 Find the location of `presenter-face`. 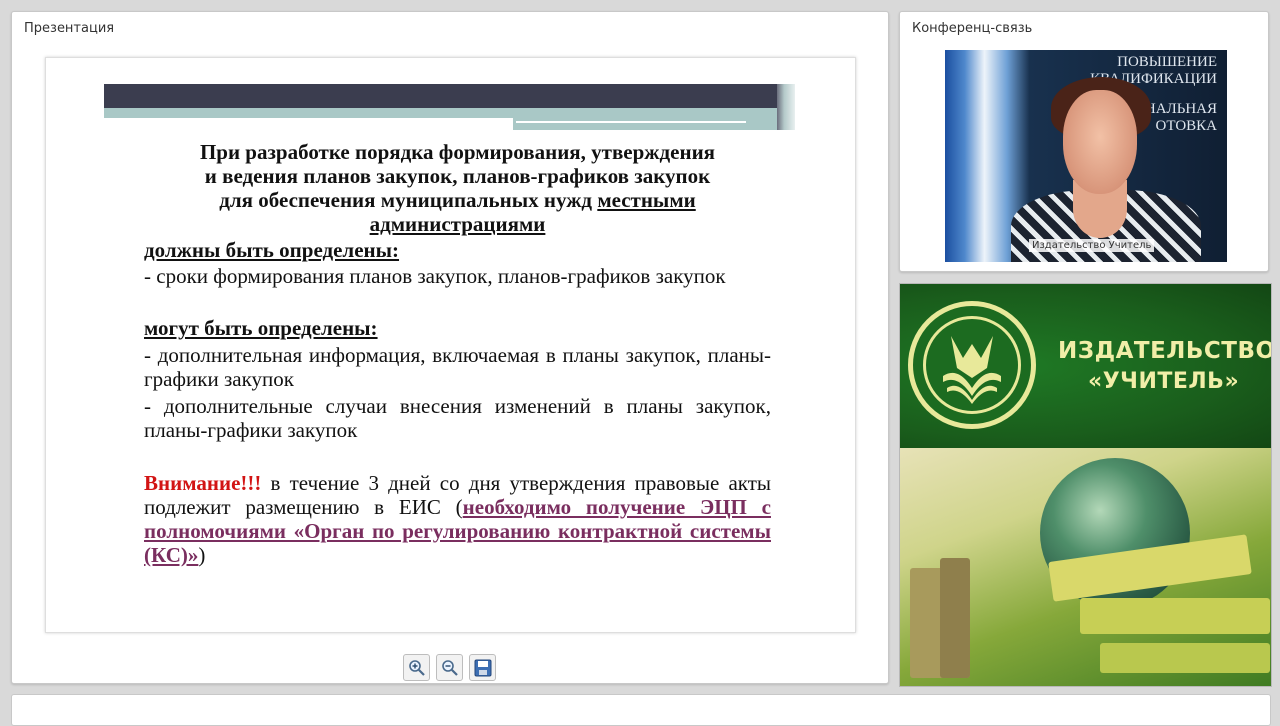

presenter-face is located at coordinates (1100, 142).